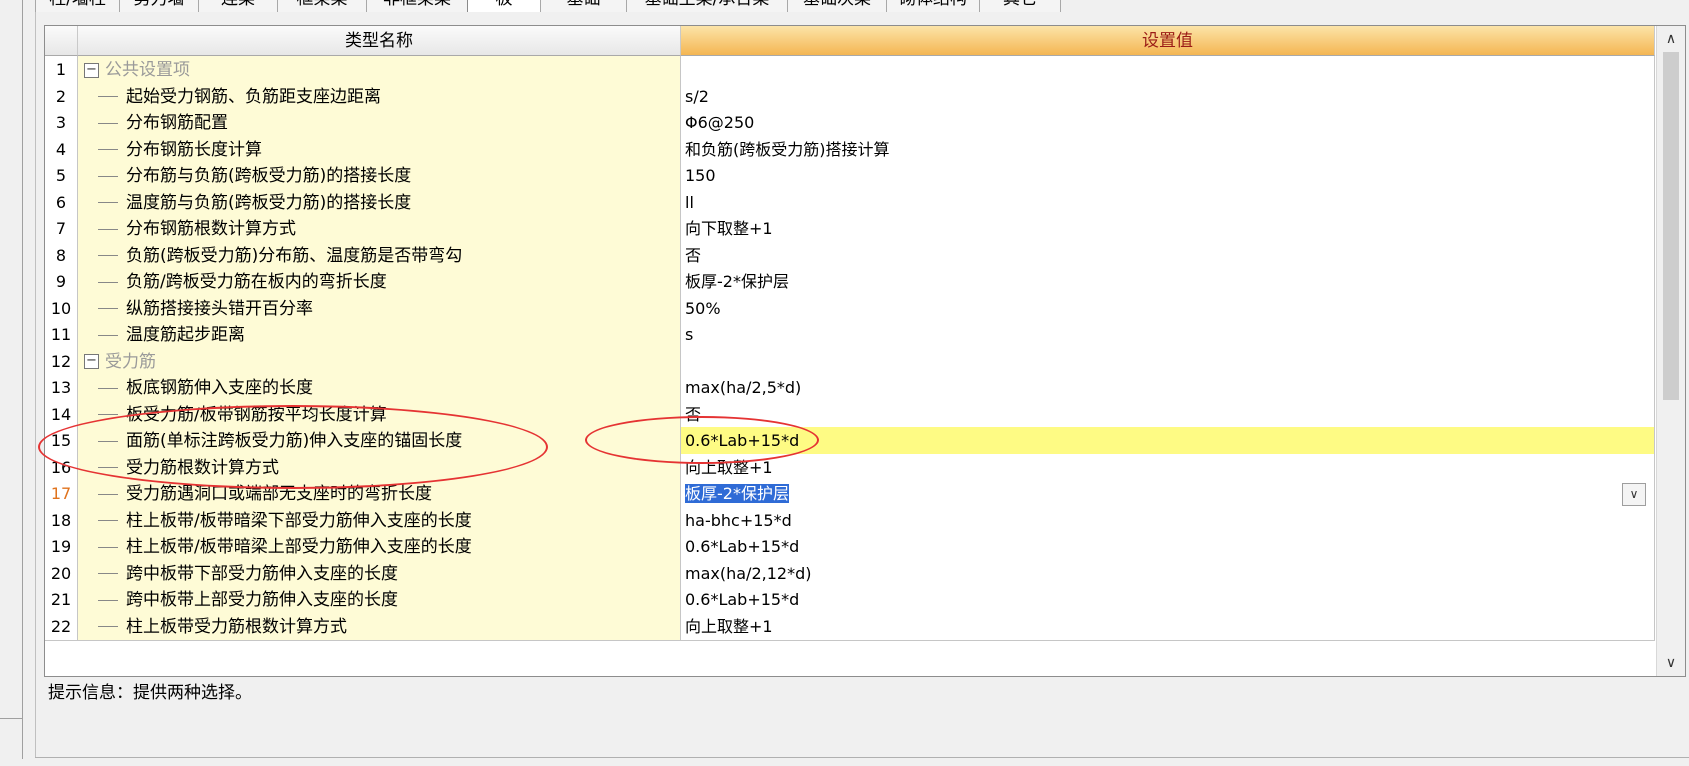  I want to click on setting-value-text: 150, so click(700, 175).